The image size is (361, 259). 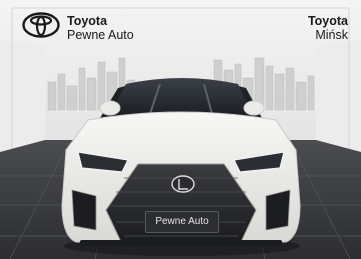 What do you see at coordinates (22, 96) in the screenshot?
I see `side-wall-left` at bounding box center [22, 96].